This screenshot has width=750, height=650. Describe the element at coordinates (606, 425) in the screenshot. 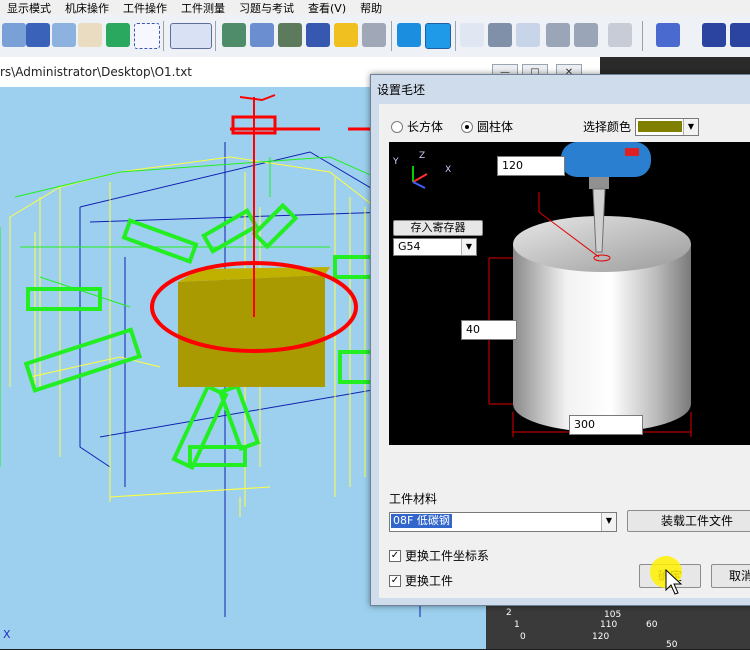

I see `cylinder-diameter-input: 300` at that location.